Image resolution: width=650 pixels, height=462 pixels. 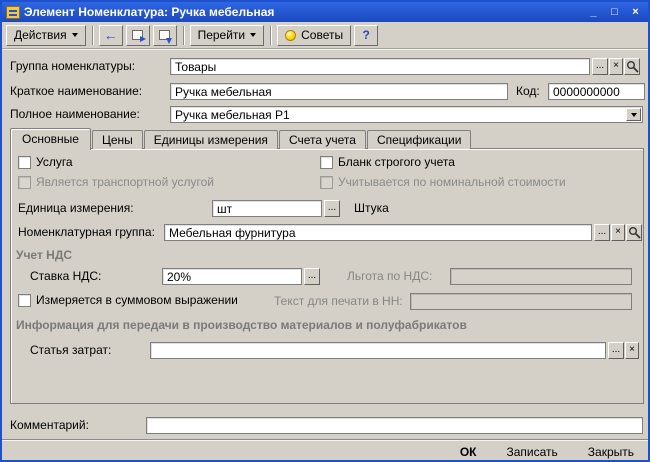 I want to click on goto-menu-button: Перейти, so click(x=227, y=35).